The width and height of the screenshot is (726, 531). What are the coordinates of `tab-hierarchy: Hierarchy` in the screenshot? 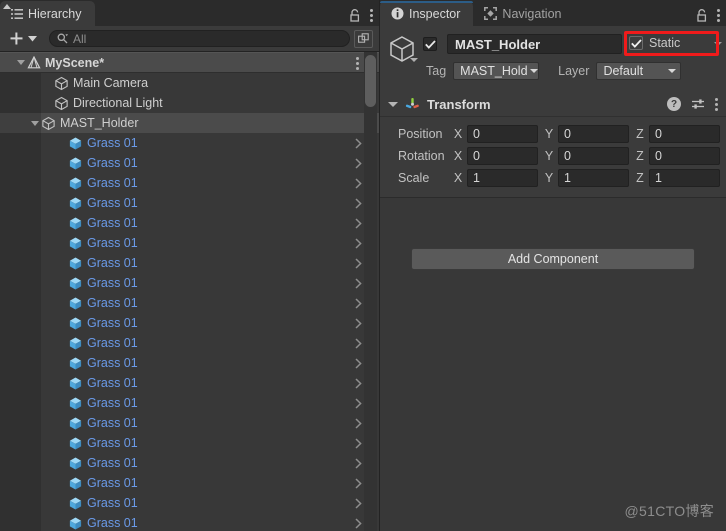 It's located at (47, 13).